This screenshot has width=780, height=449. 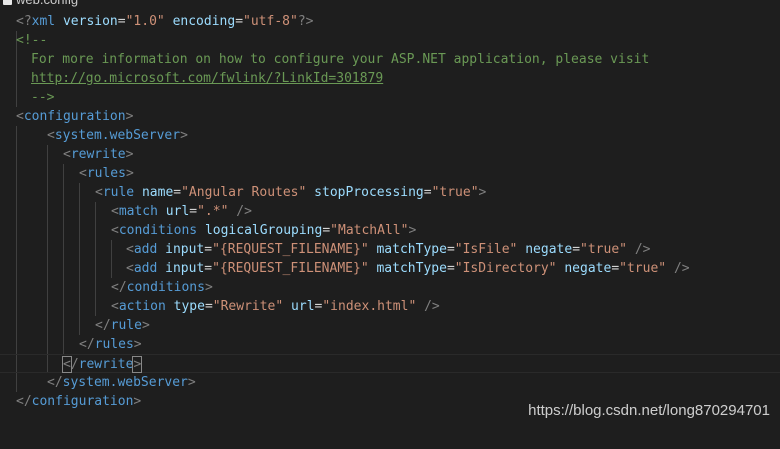 I want to click on code-line: <?xml version="1.0" encoding="utf-8"?>, so click(x=165, y=21).